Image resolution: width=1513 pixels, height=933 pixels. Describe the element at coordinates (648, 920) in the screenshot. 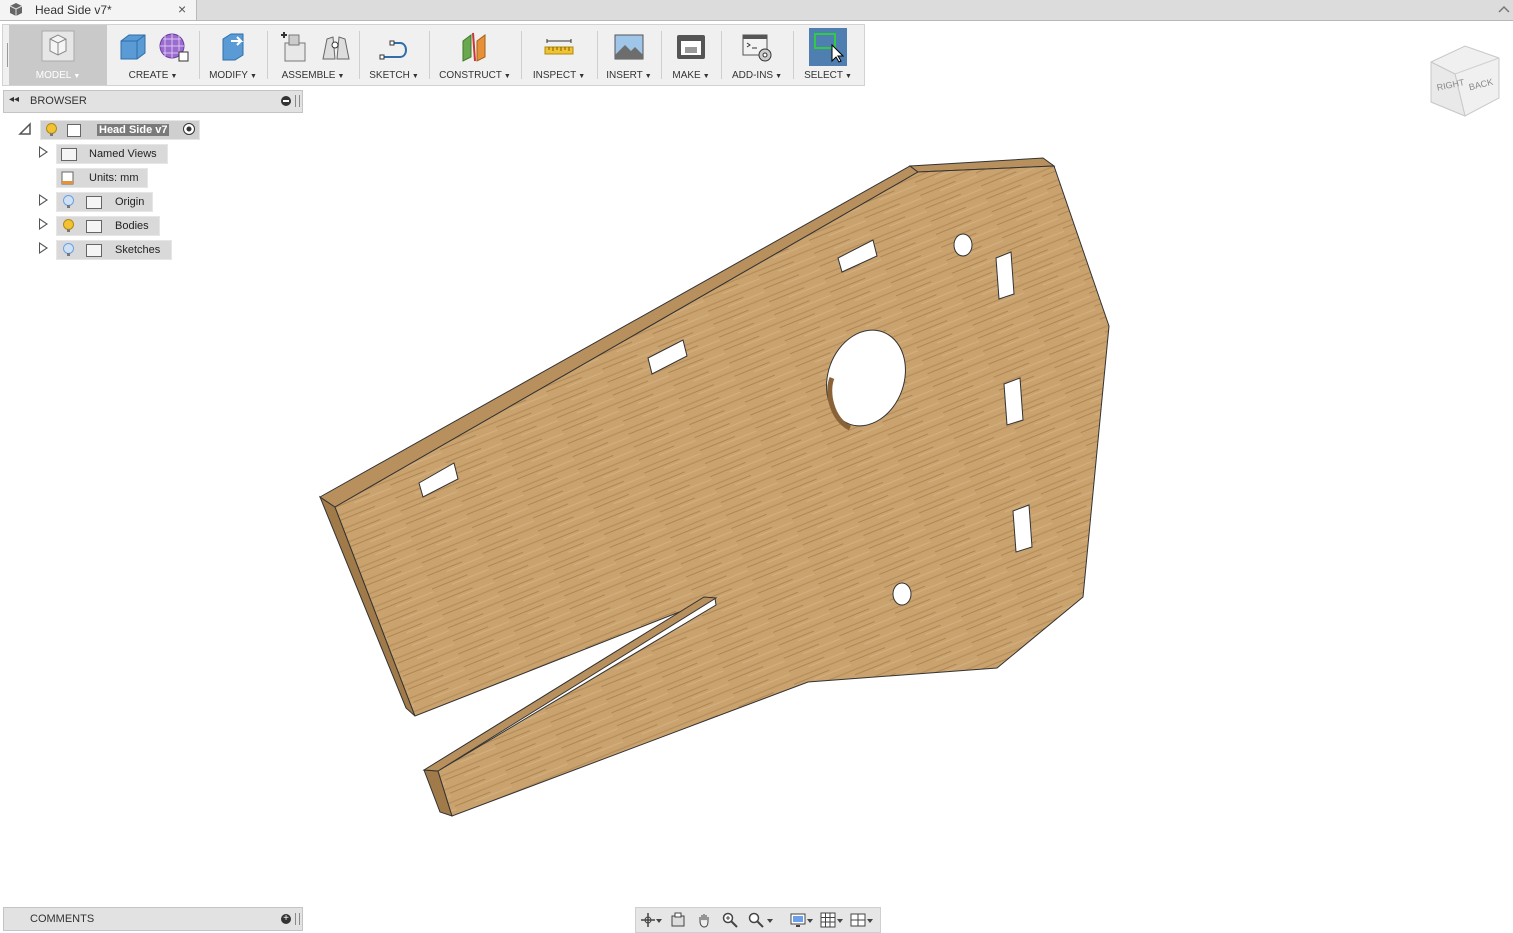

I see `orbit-icon` at that location.